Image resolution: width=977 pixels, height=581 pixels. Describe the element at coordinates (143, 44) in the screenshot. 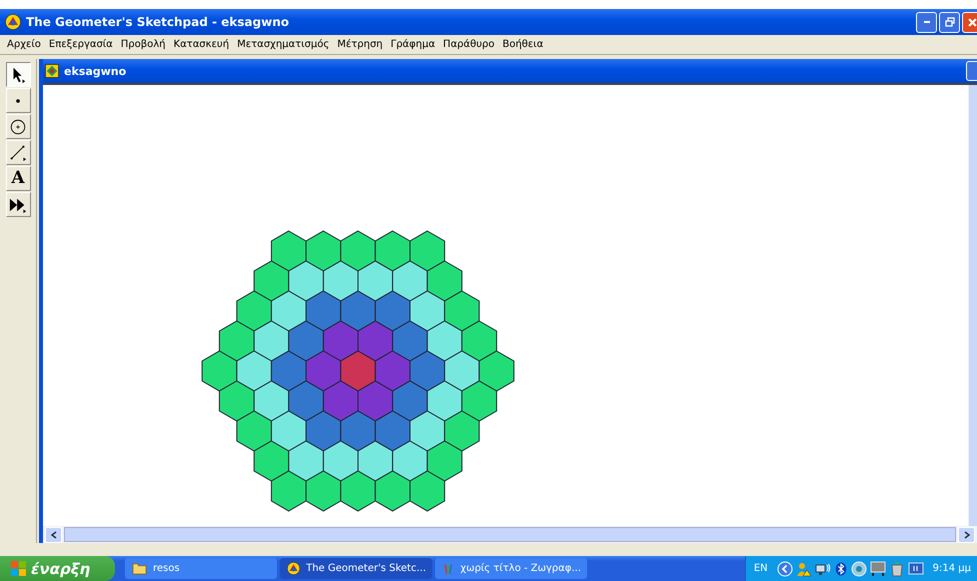

I see `menu-item: Προβολή` at that location.